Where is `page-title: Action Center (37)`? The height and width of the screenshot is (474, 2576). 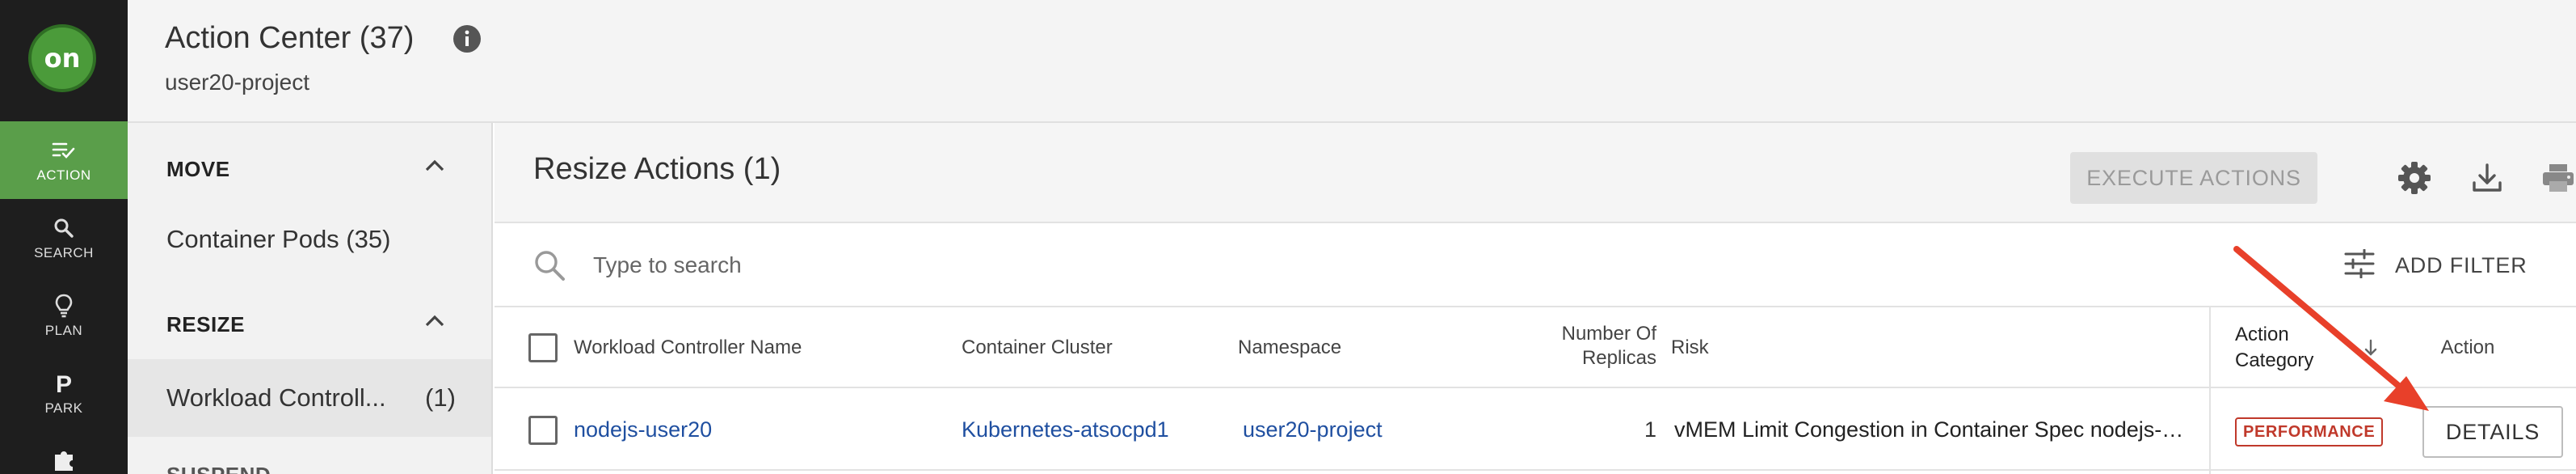 page-title: Action Center (37) is located at coordinates (290, 38).